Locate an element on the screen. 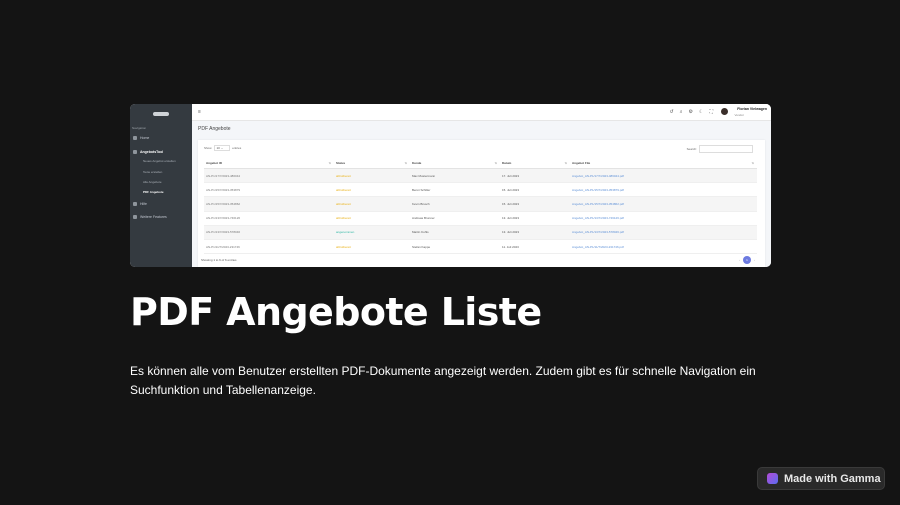  page-title: PDF Angebote is located at coordinates (214, 129).